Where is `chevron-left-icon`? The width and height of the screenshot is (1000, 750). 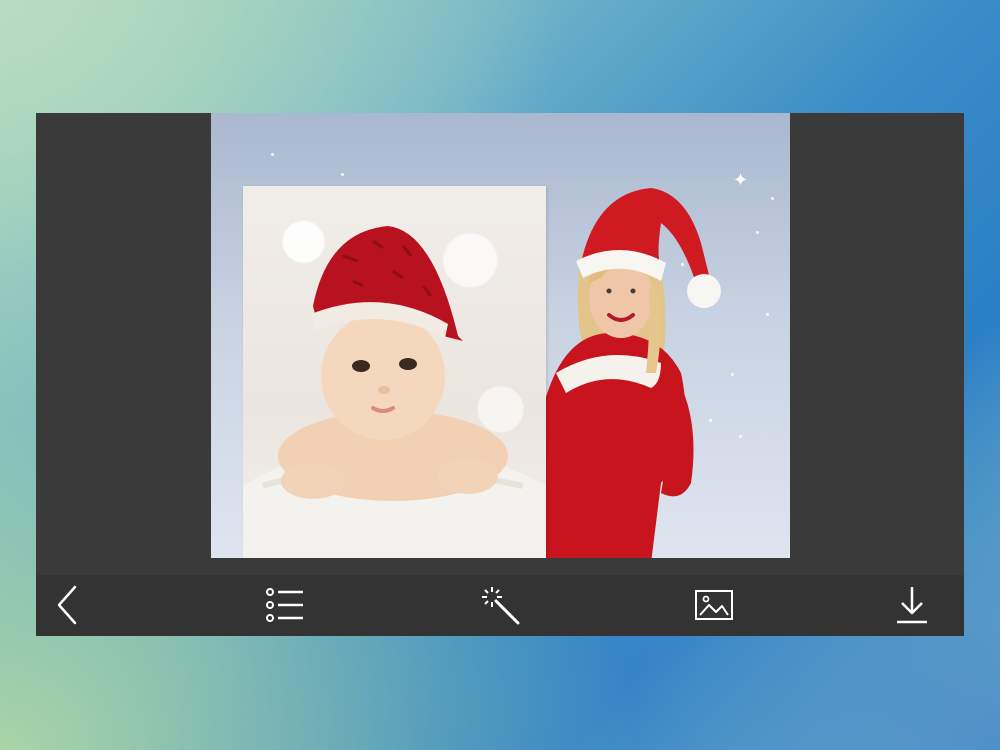
chevron-left-icon is located at coordinates (67, 605).